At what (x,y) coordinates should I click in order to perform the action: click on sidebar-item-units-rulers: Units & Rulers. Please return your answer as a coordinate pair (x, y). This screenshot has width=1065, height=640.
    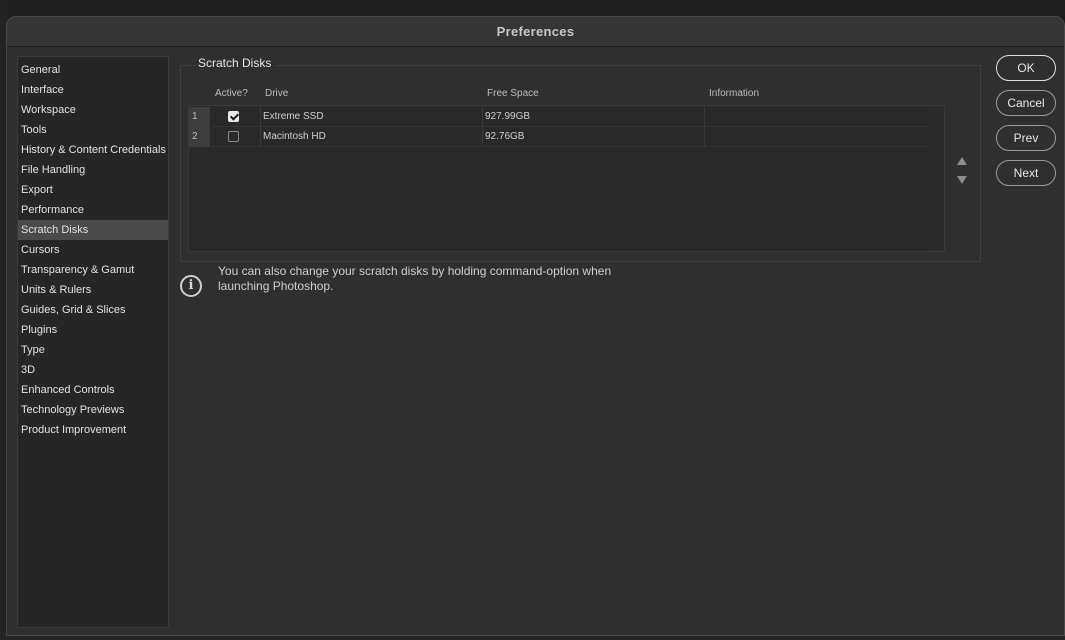
    Looking at the image, I should click on (93, 290).